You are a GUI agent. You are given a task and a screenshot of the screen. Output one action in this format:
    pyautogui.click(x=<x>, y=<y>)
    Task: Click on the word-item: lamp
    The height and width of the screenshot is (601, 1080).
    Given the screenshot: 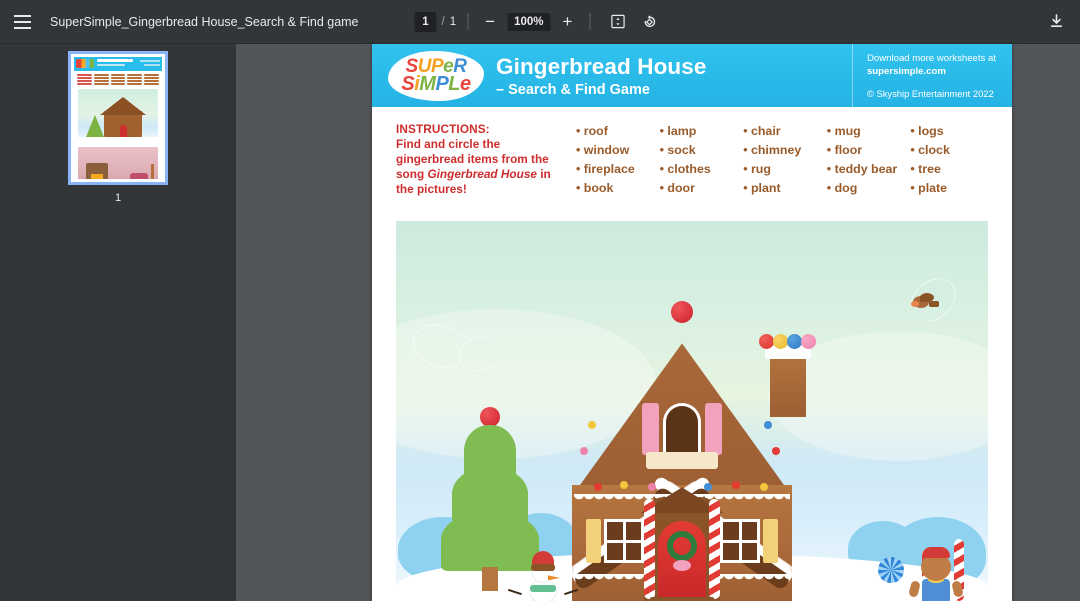 What is the action you would take?
    pyautogui.click(x=702, y=131)
    